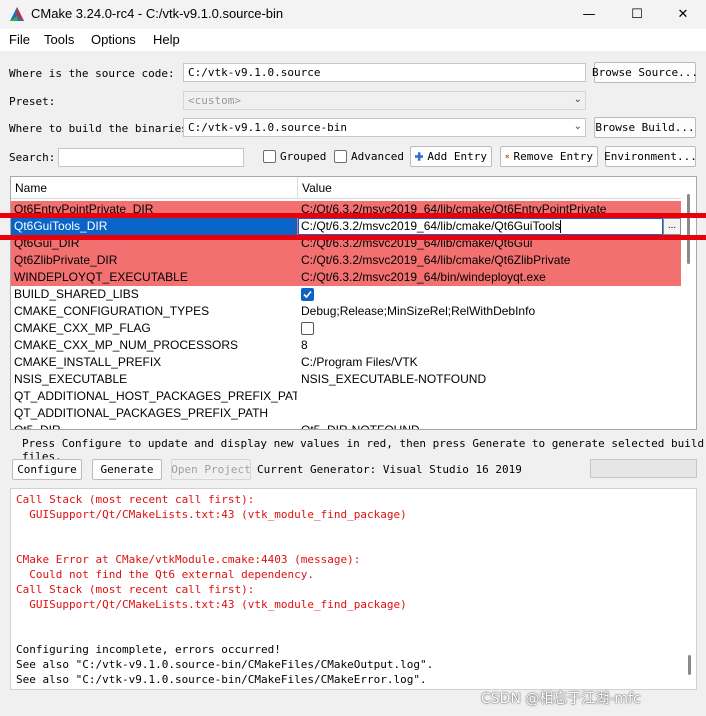 This screenshot has height=716, width=706. Describe the element at coordinates (267, 127) in the screenshot. I see `build-value: C:/vtk-v9.1.0.source-bin` at that location.